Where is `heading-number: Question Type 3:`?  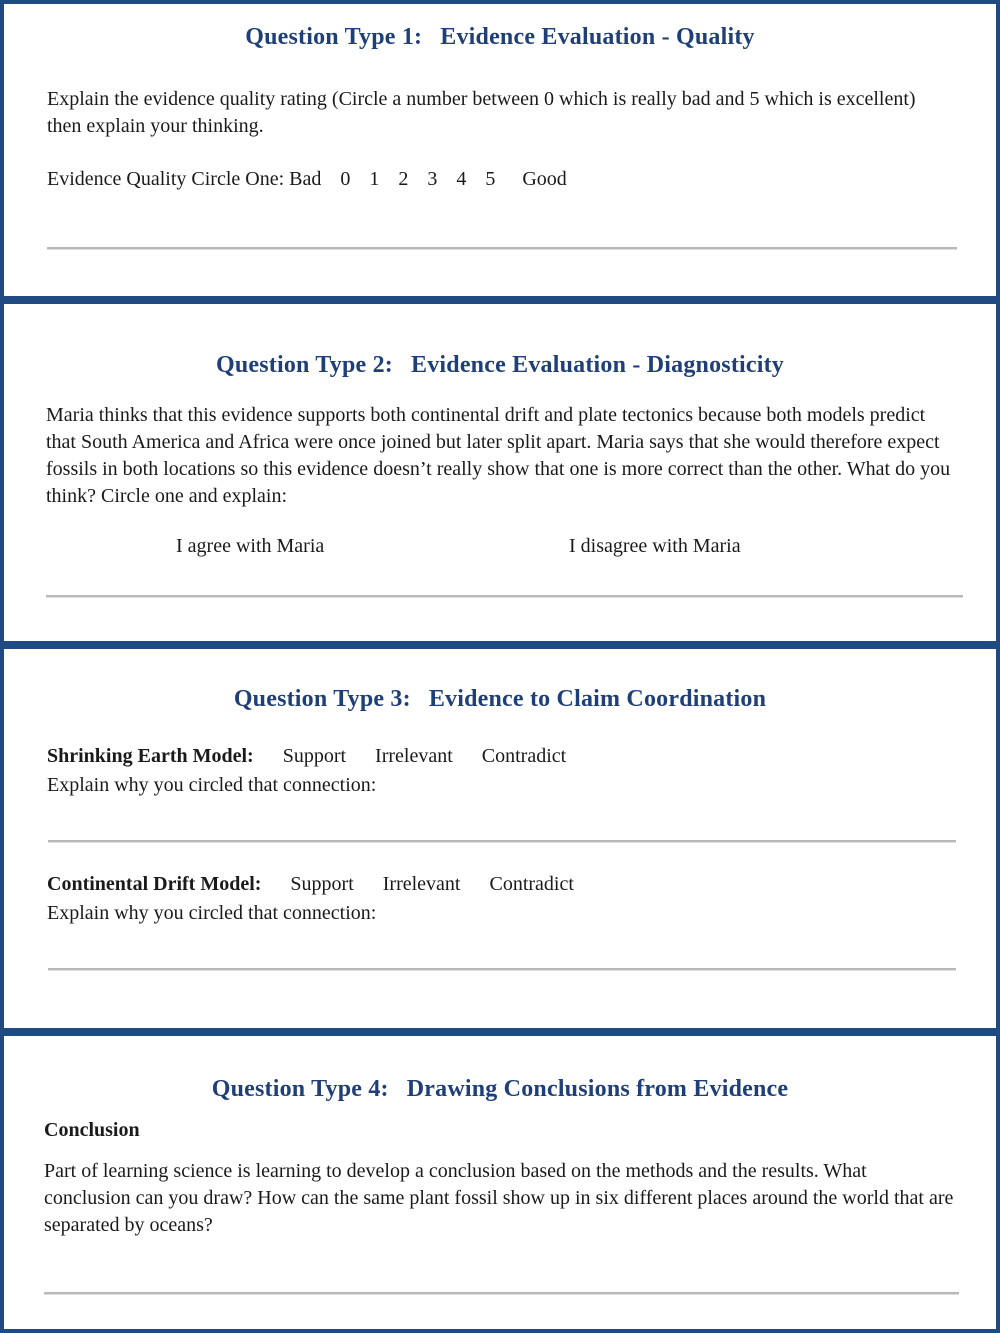 heading-number: Question Type 3: is located at coordinates (322, 699).